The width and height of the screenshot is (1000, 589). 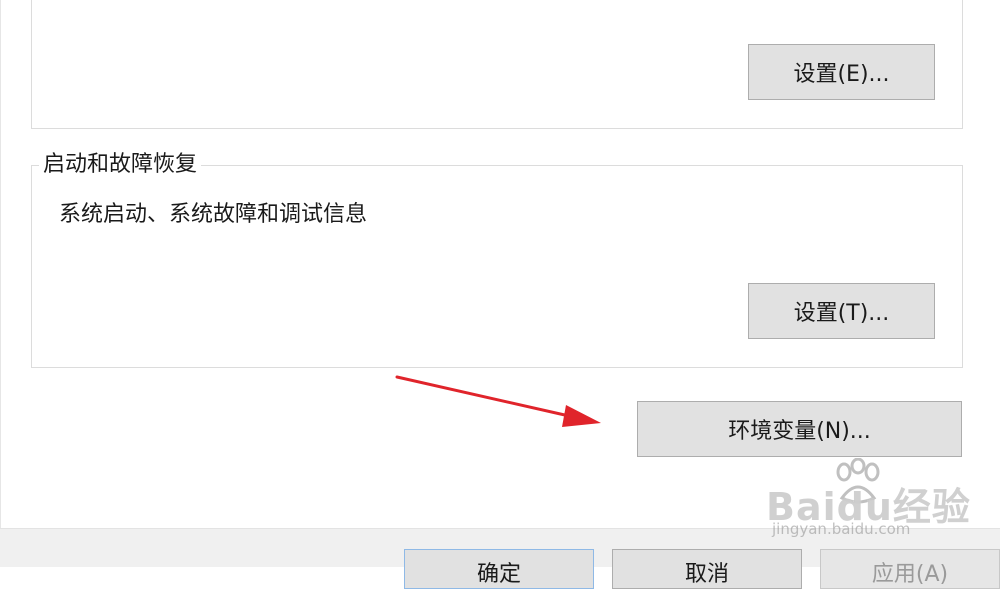 I want to click on apply-button: 应用(A), so click(x=910, y=569).